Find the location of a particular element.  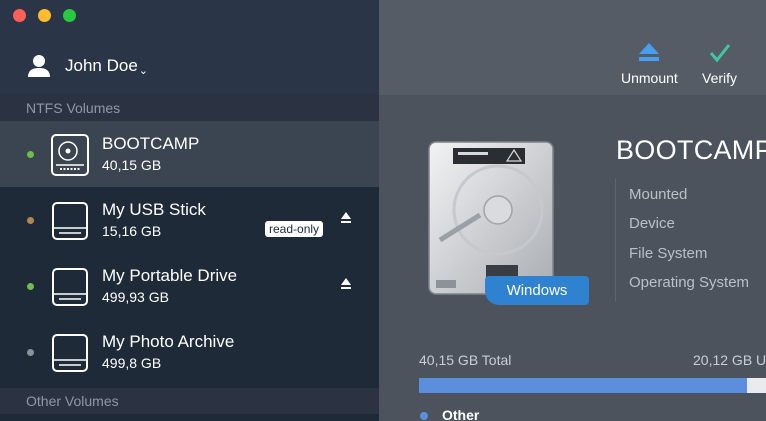

toolbar: Unmount Verify E is located at coordinates (572, 47).